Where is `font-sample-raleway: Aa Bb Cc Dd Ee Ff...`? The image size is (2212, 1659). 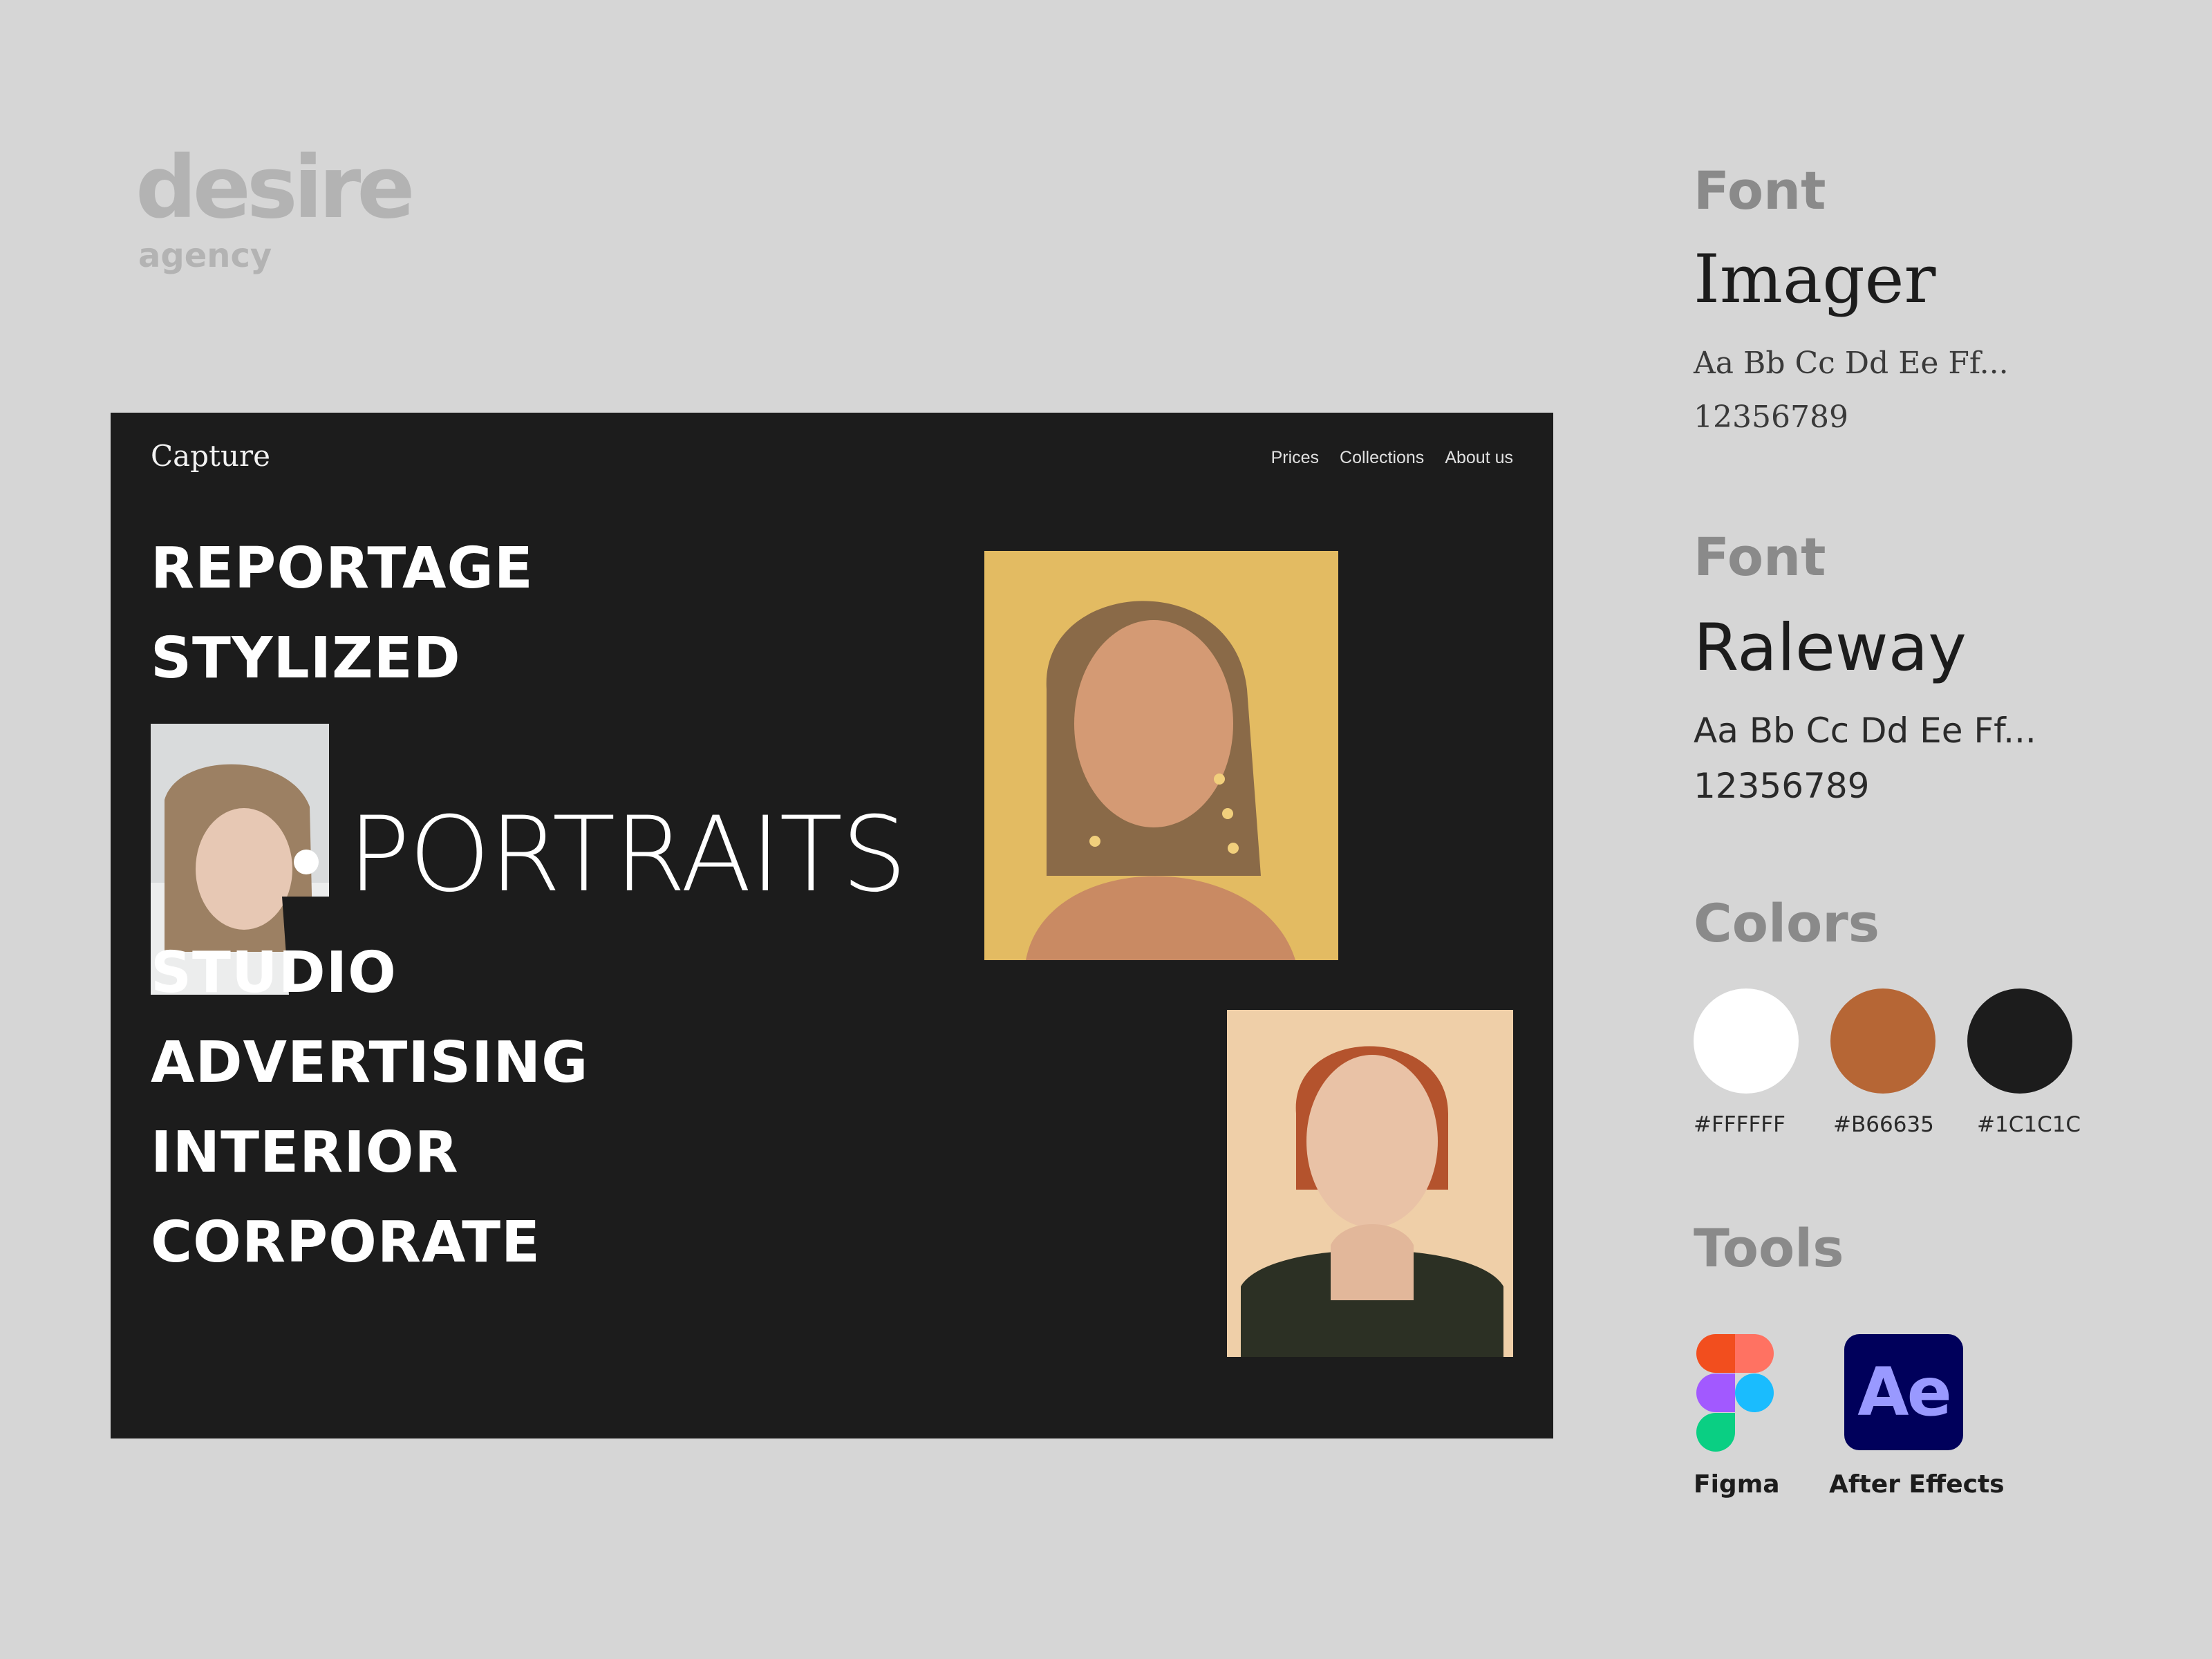 font-sample-raleway: Aa Bb Cc Dd Ee Ff... is located at coordinates (1865, 731).